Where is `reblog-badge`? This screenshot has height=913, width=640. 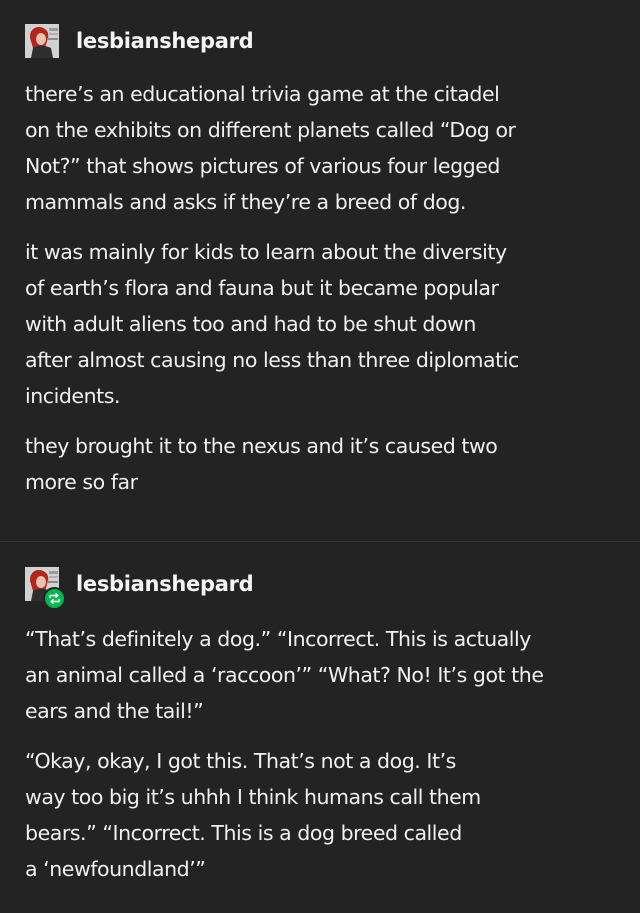 reblog-badge is located at coordinates (54, 598).